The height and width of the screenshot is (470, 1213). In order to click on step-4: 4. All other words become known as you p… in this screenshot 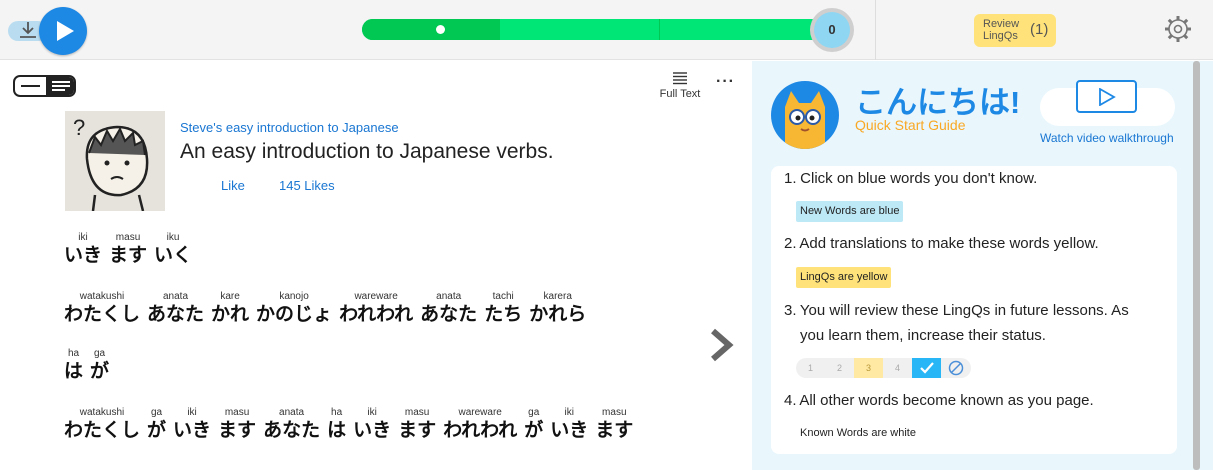, I will do `click(939, 400)`.